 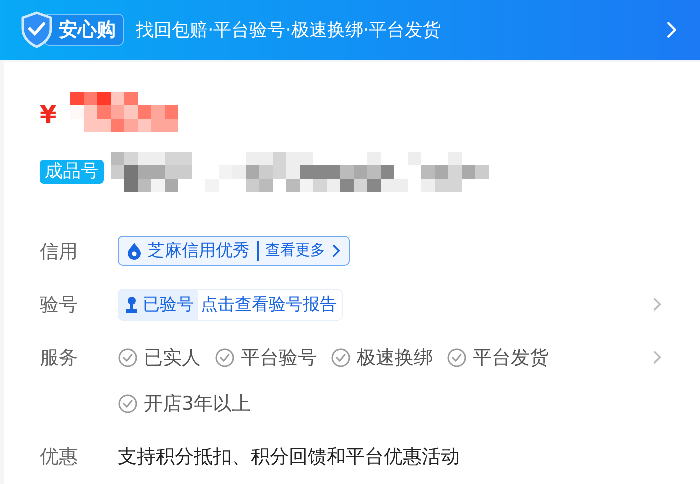 I want to click on see-more-link: 查看更多, so click(x=296, y=250).